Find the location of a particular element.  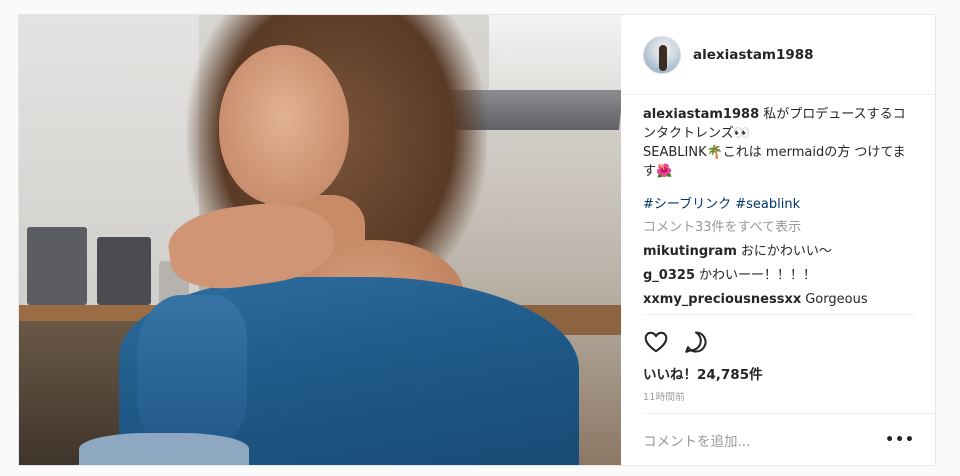

add-comment-bar: コメントを追加... ••• is located at coordinates (789, 439).